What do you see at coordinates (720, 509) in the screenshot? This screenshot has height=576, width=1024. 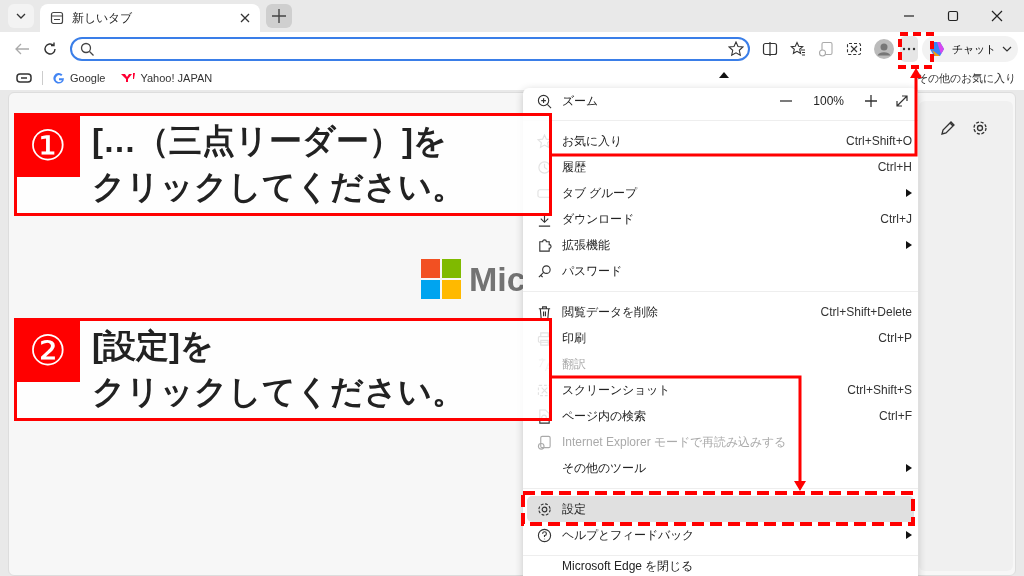 I see `menu-item: 設定` at bounding box center [720, 509].